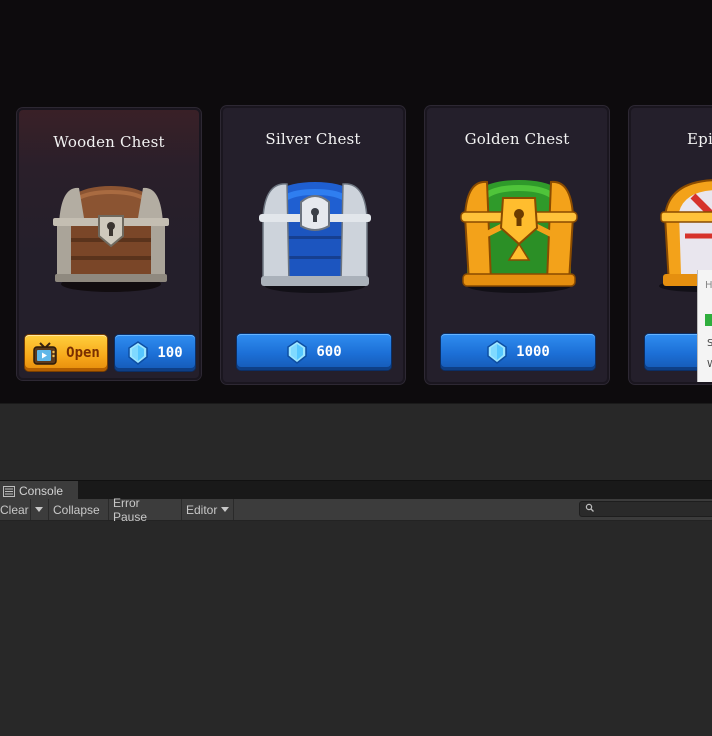  Describe the element at coordinates (9, 491) in the screenshot. I see `console-list-icon` at that location.